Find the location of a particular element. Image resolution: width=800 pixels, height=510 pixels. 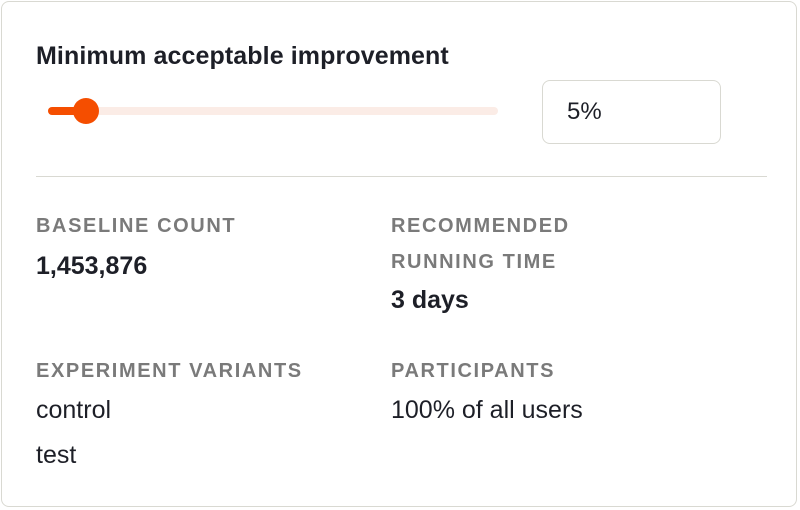

baseline-count-value: 1,453,876 is located at coordinates (92, 266).